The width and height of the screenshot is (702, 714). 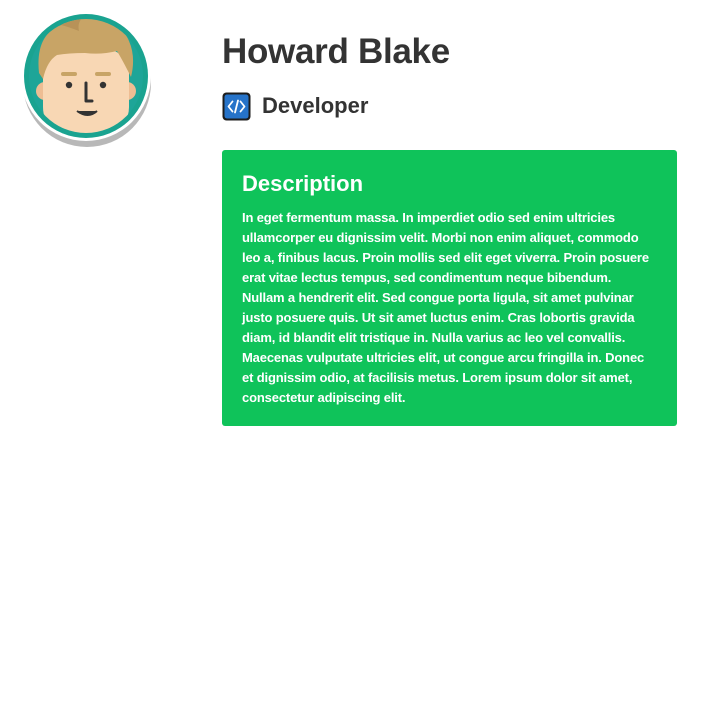 I want to click on avatar, so click(x=86, y=79).